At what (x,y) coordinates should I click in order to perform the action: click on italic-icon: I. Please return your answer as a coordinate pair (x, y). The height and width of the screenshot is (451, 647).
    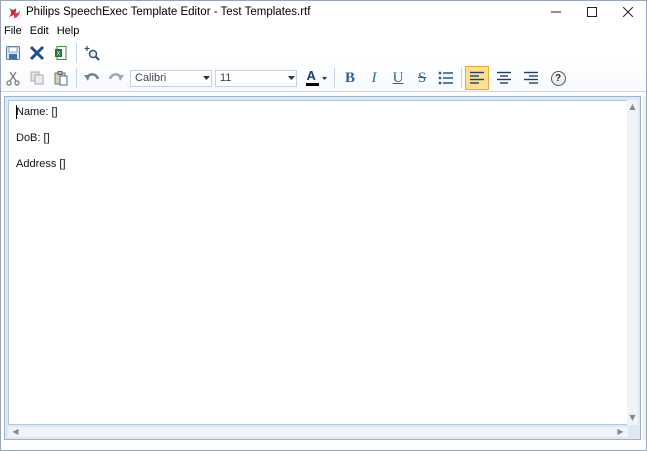
    Looking at the image, I should click on (374, 77).